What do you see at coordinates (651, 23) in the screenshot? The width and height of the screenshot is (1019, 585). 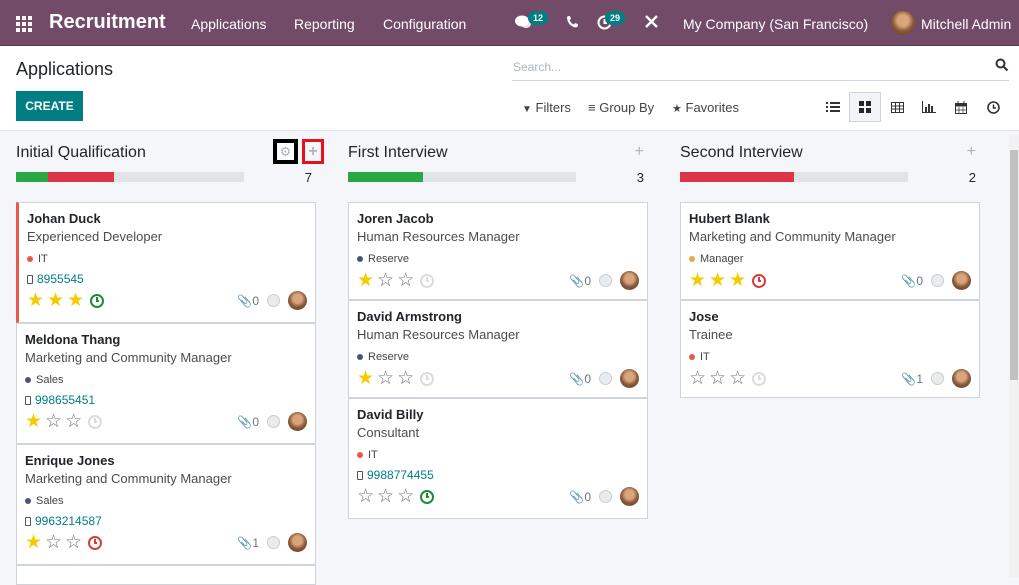 I see `debug-button` at bounding box center [651, 23].